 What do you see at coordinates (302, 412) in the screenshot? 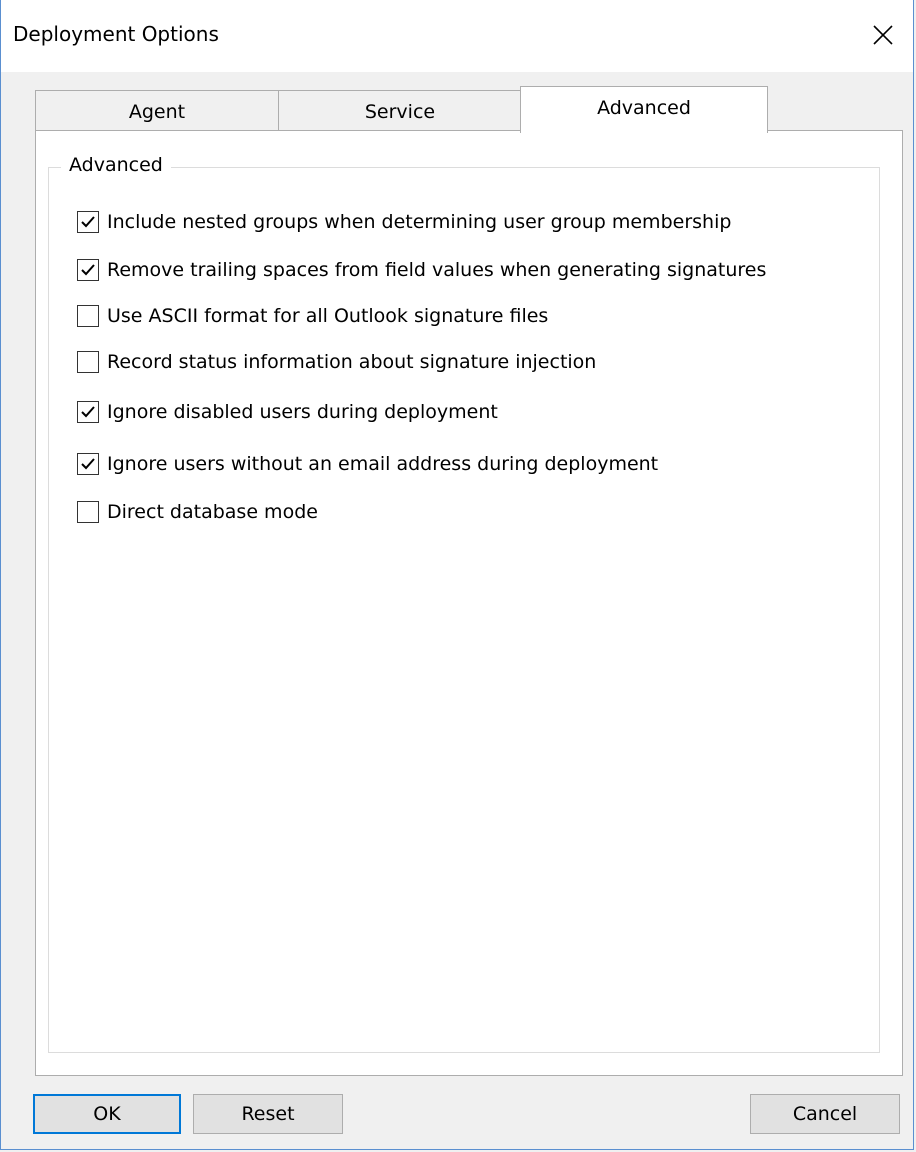
I see `option-label: Ignore disabled users during deployment` at bounding box center [302, 412].